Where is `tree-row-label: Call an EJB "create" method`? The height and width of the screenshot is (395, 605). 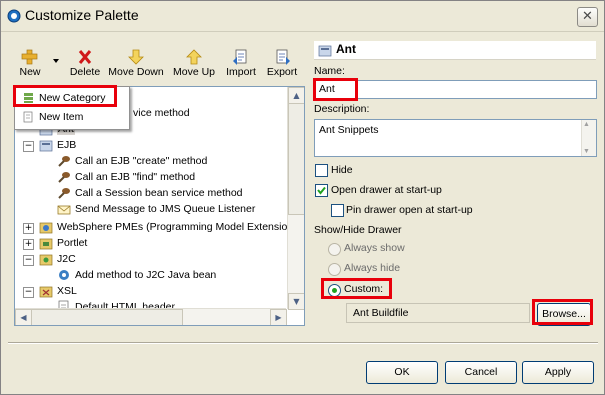 tree-row-label: Call an EJB "create" method is located at coordinates (141, 161).